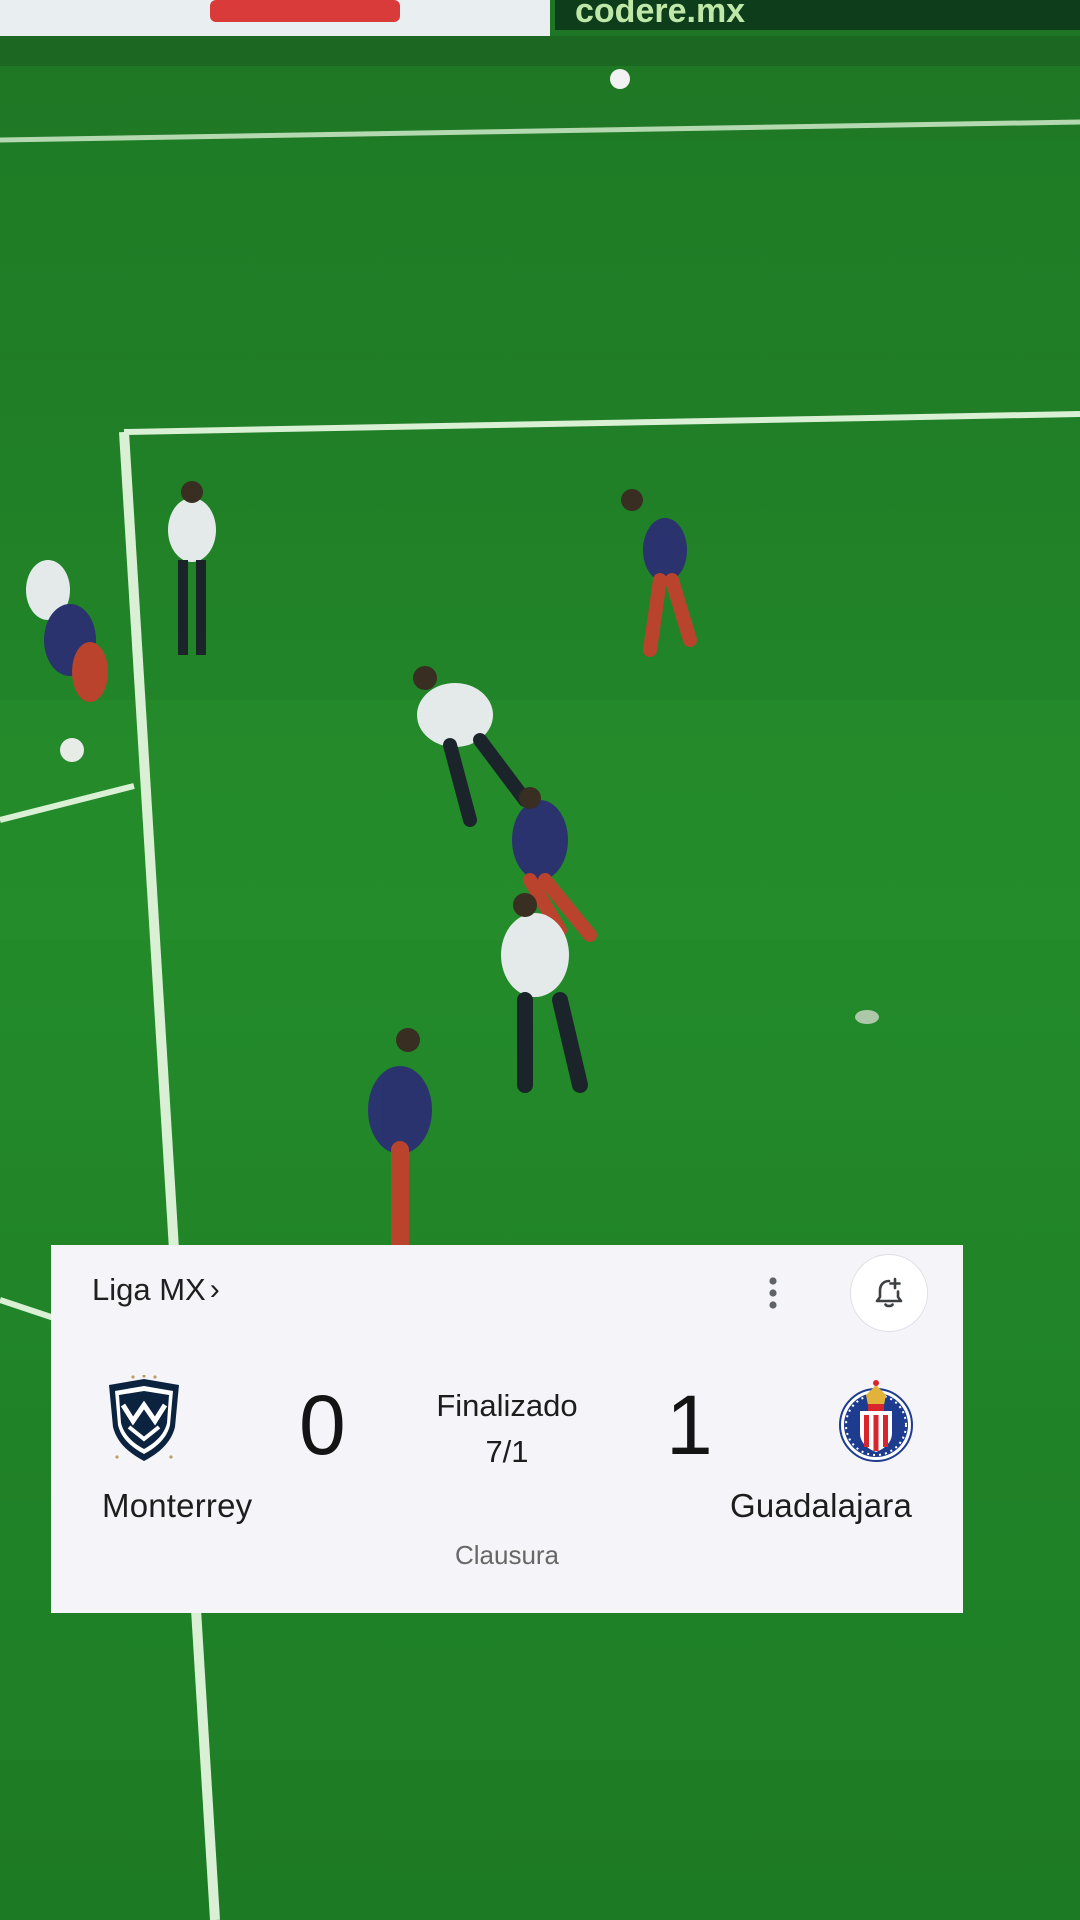  What do you see at coordinates (322, 1425) in the screenshot?
I see `home-score: 0` at bounding box center [322, 1425].